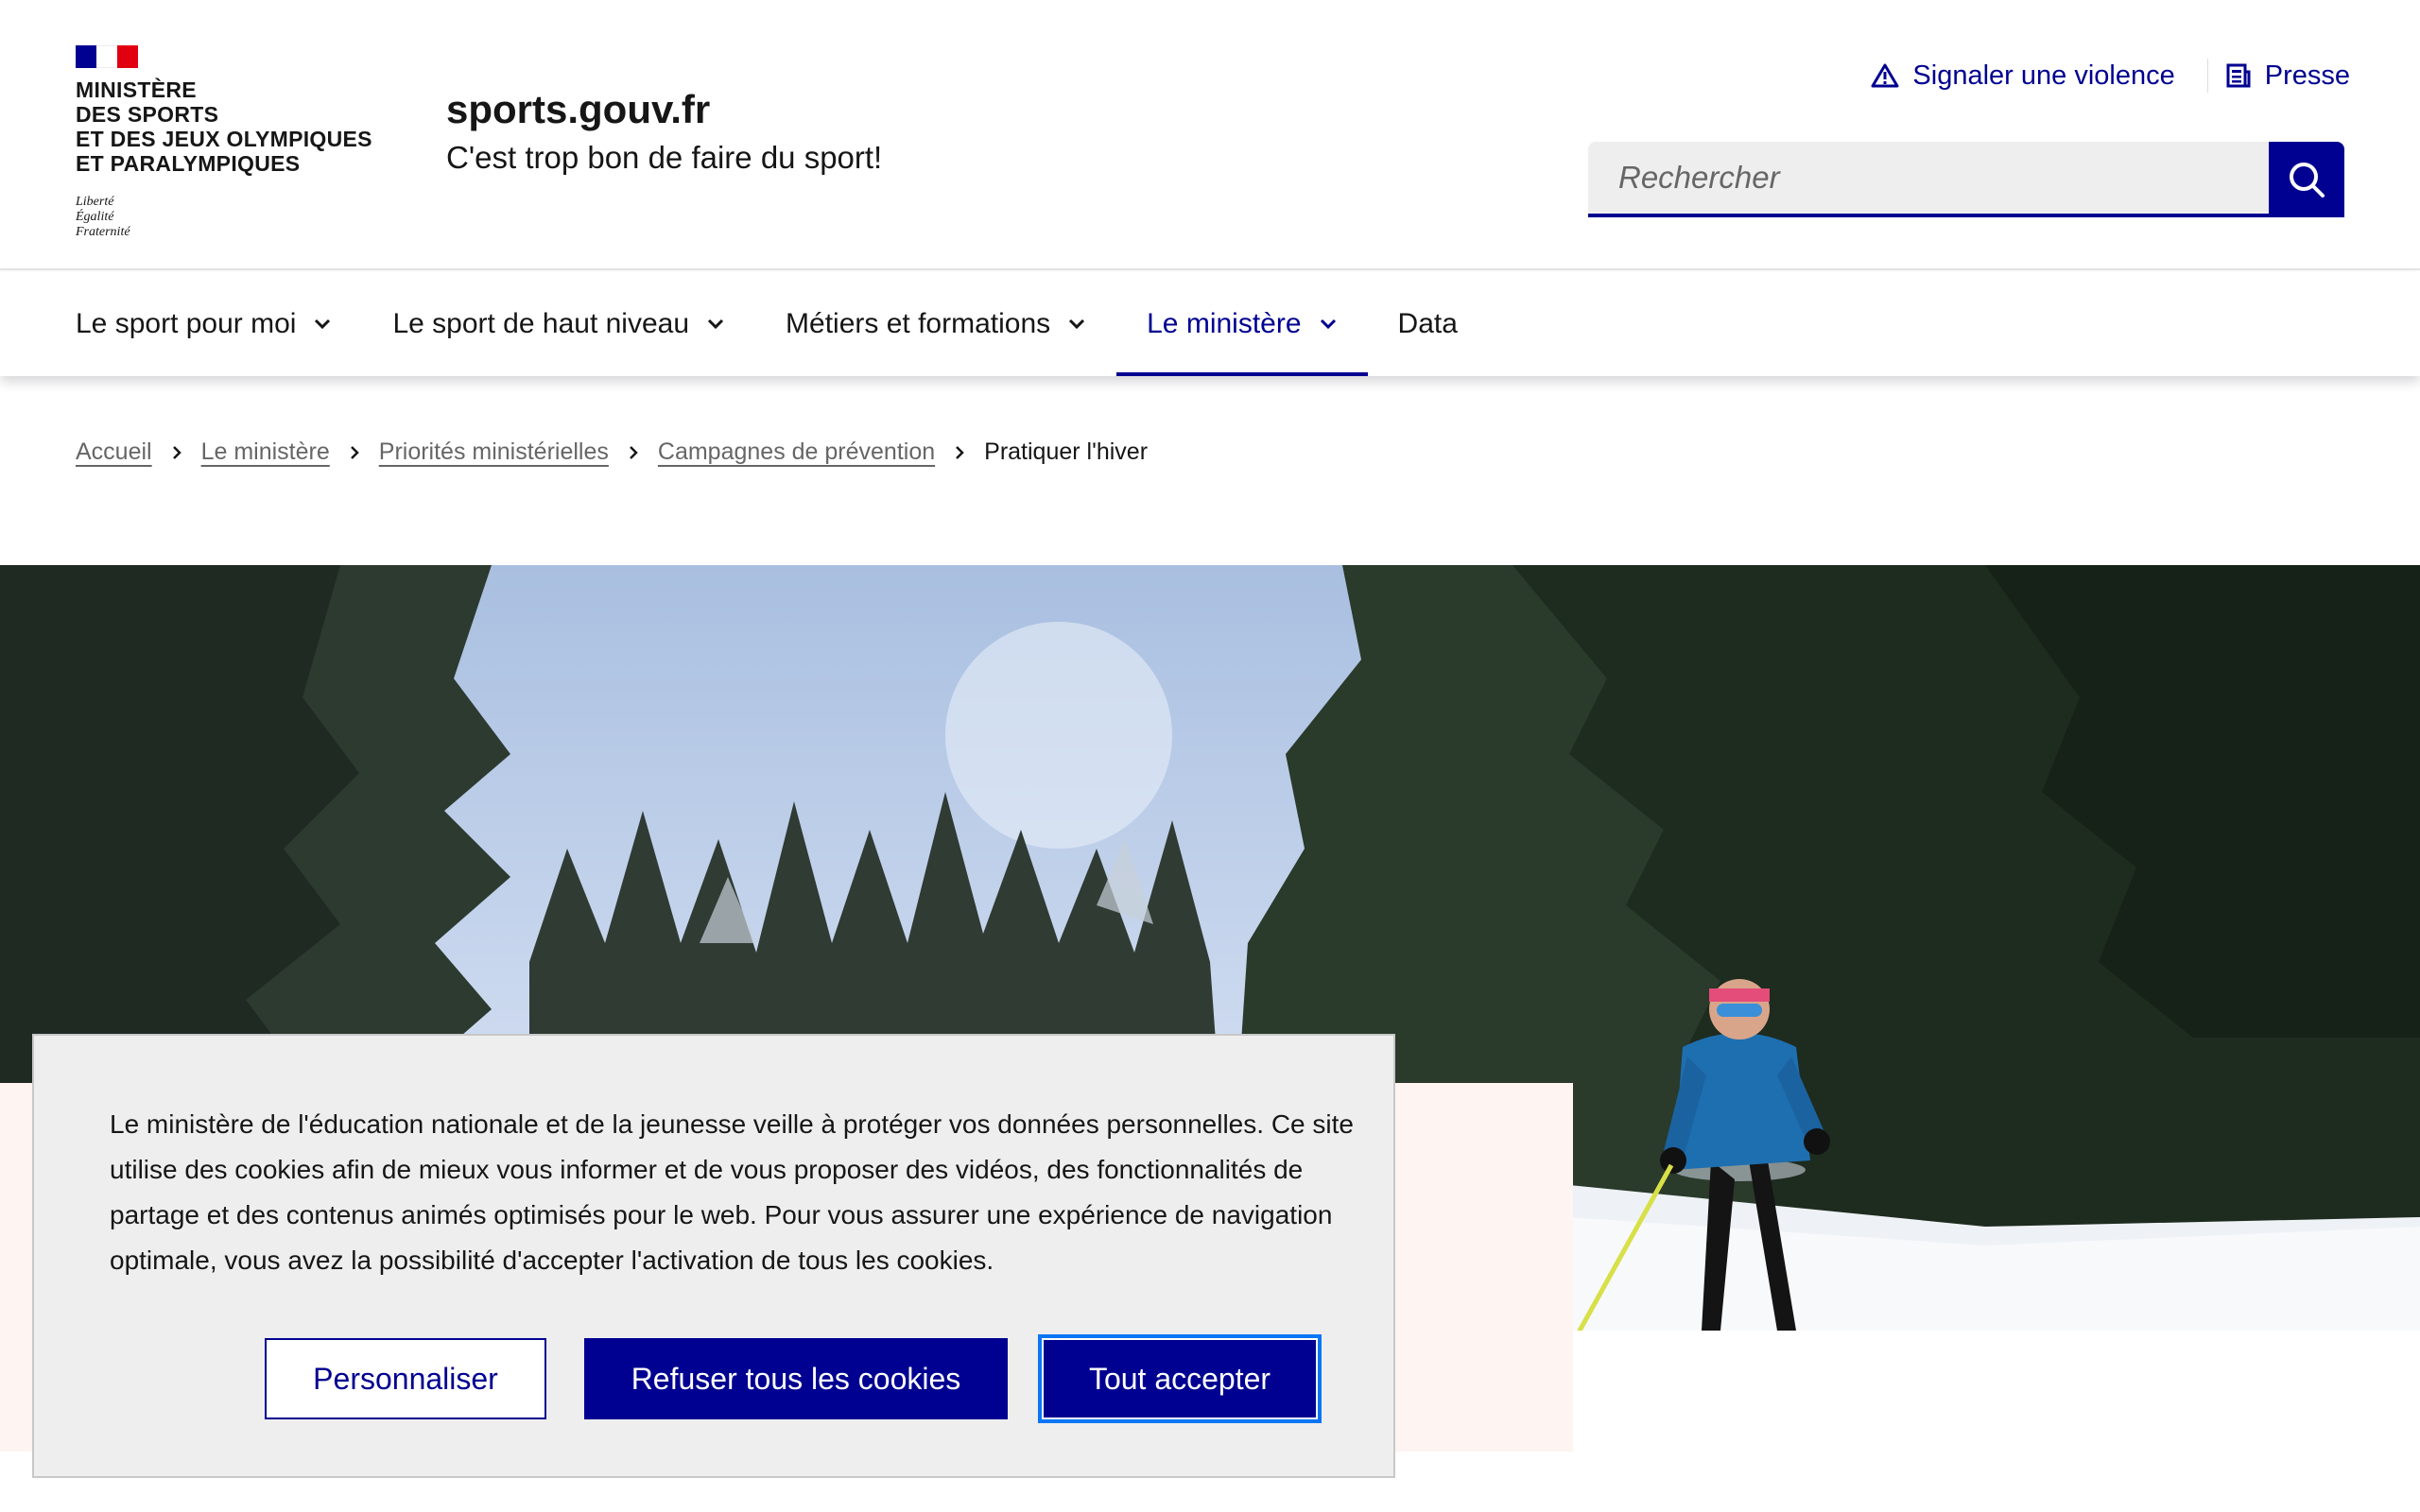  What do you see at coordinates (227, 217) in the screenshot?
I see `republic-motto: Liberté Égalité Fraternité` at bounding box center [227, 217].